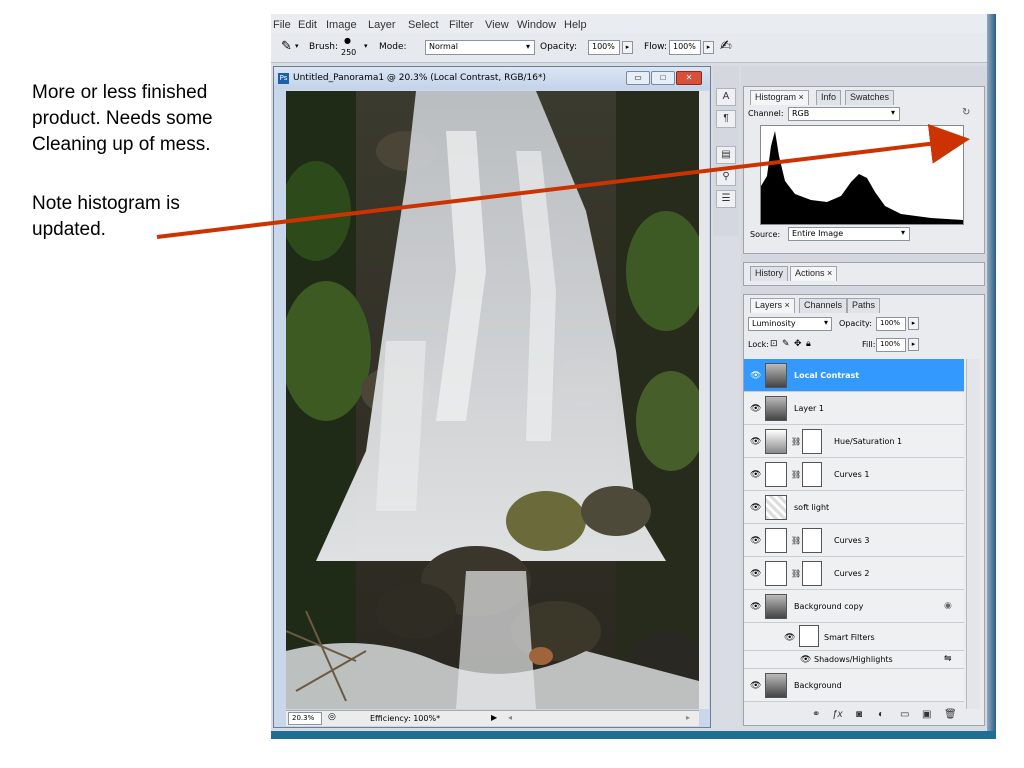  I want to click on opacity-slider-button: ▸, so click(627, 47).